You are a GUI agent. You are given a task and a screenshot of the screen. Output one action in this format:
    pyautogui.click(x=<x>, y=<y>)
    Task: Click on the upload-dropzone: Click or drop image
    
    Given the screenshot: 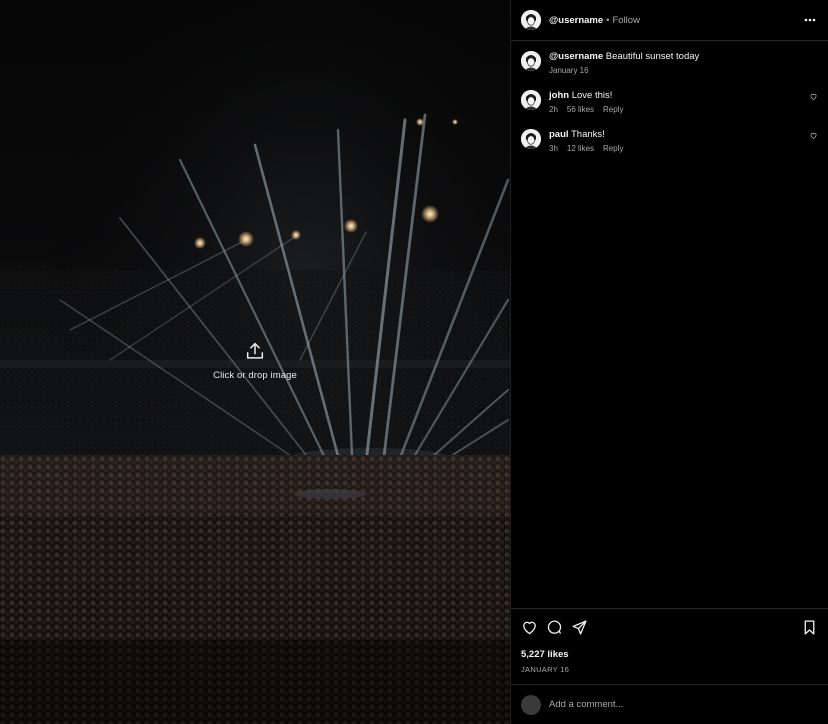 What is the action you would take?
    pyautogui.click(x=255, y=360)
    